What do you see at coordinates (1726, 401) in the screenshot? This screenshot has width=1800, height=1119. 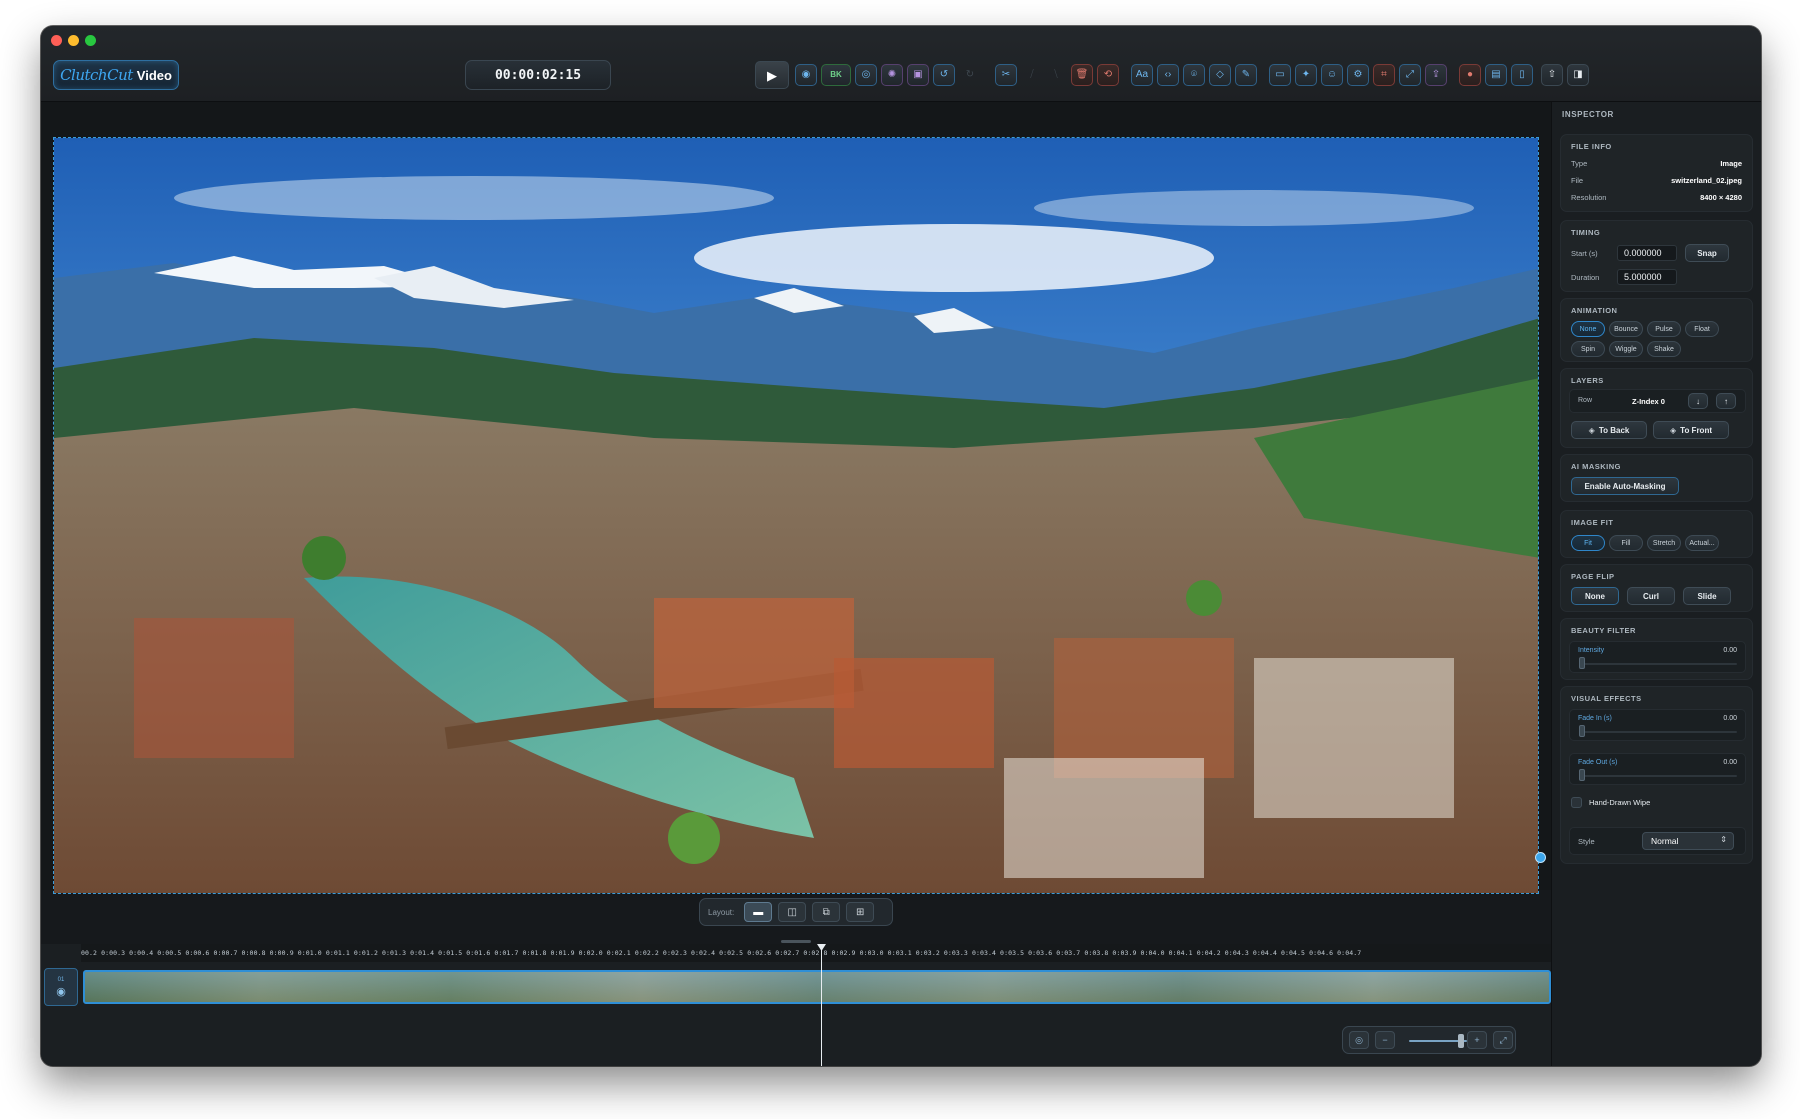 I see `layer-up-icon: ↑` at bounding box center [1726, 401].